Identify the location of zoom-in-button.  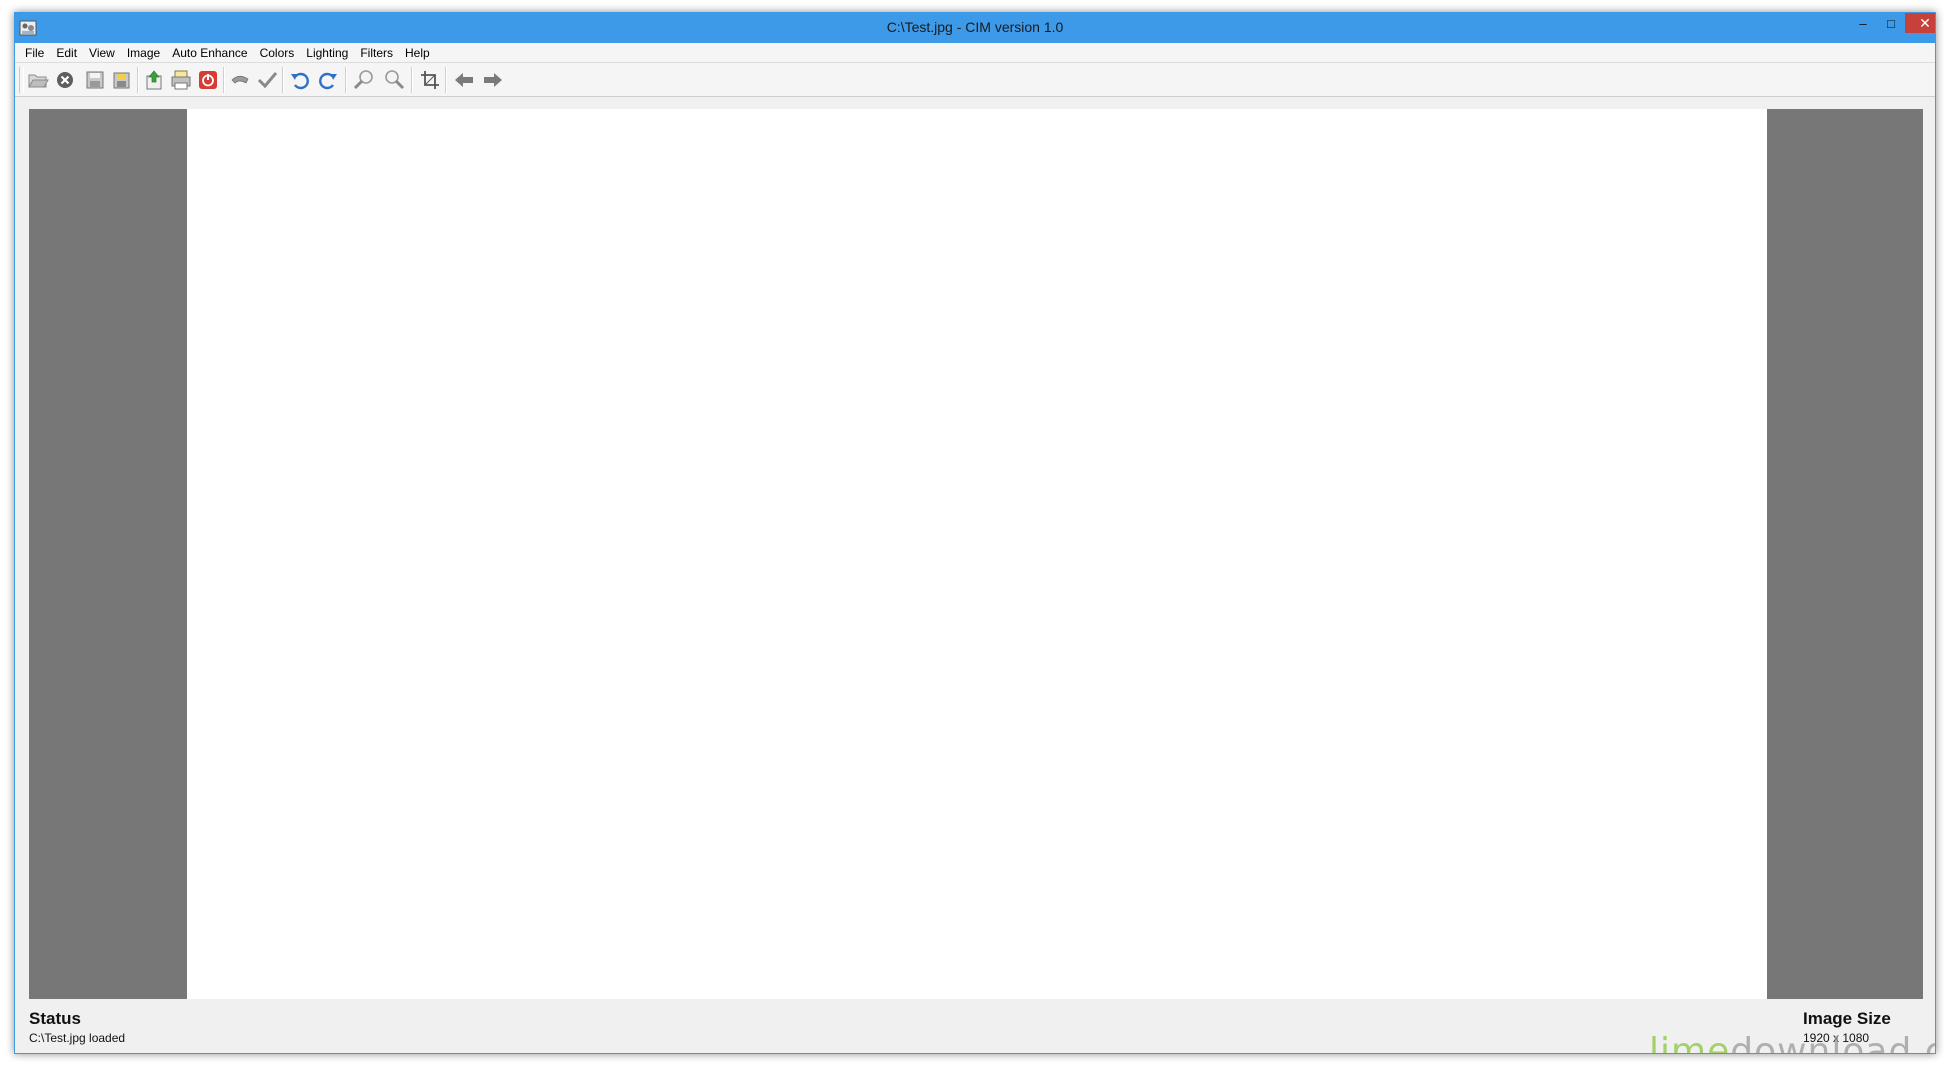
(364, 80).